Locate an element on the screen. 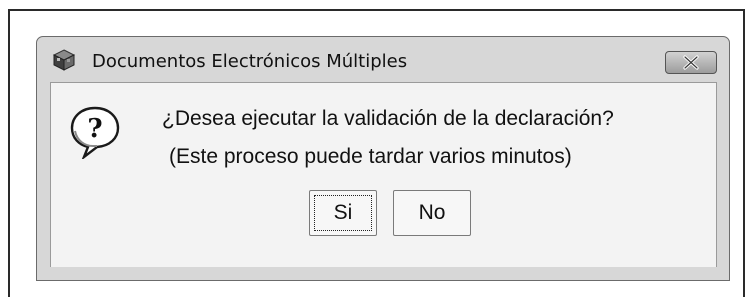 This screenshot has width=756, height=299. yes-button: Si is located at coordinates (343, 213).